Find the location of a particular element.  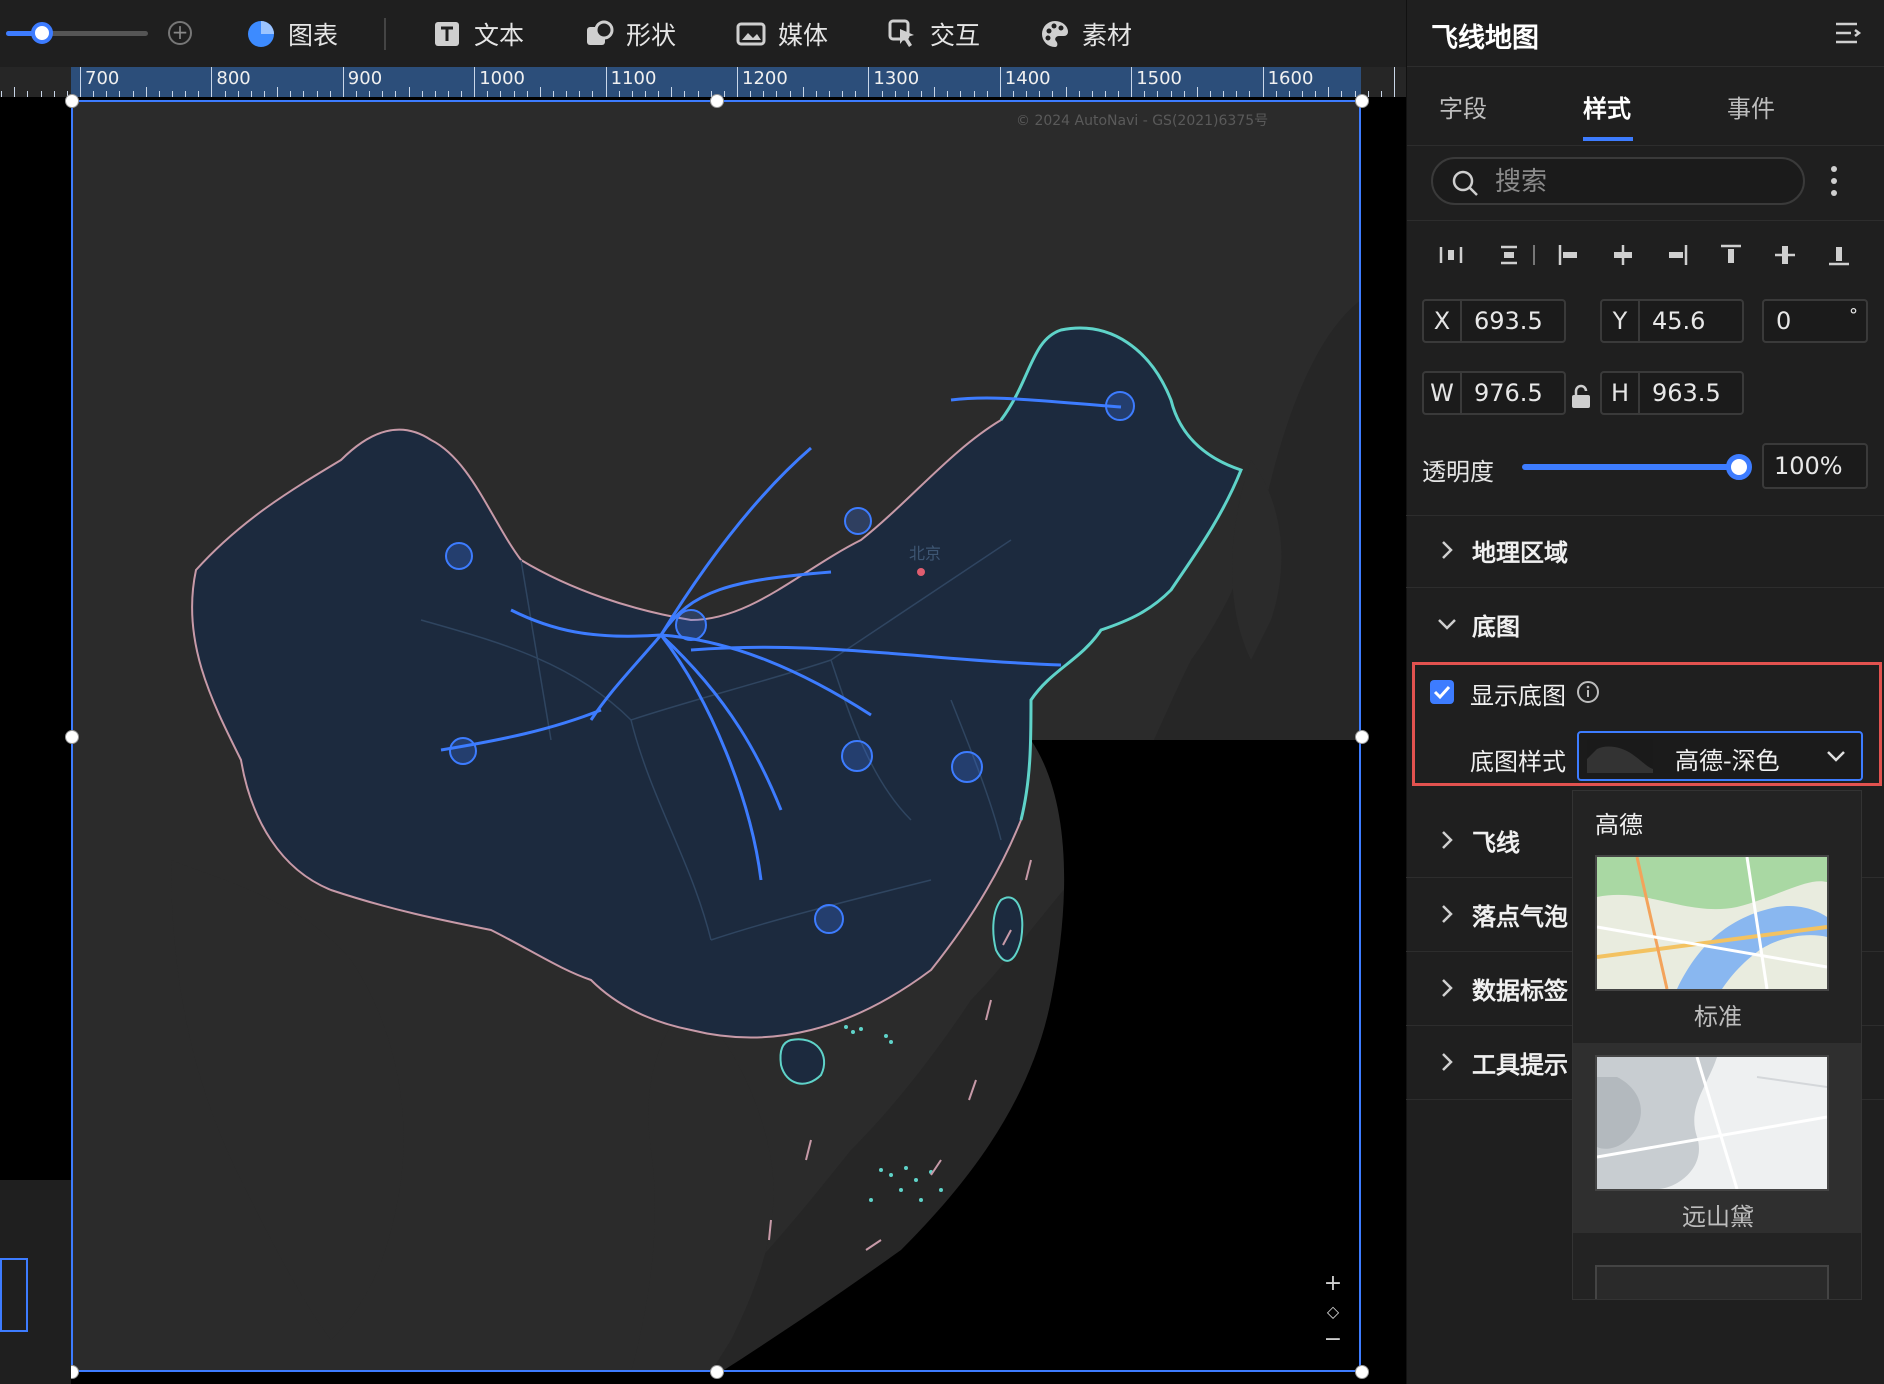

align-middle-vertical-icon is located at coordinates (1785, 255).